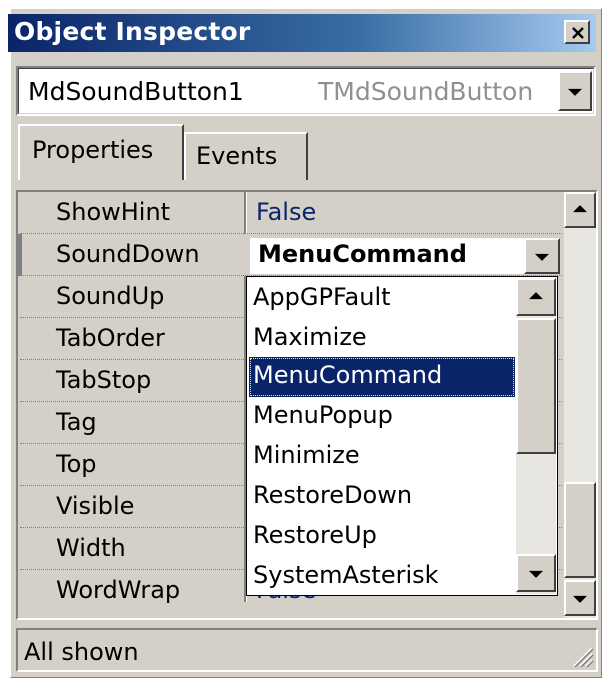  Describe the element at coordinates (382, 577) in the screenshot. I see `dropdown-item: SystemAsterisk` at that location.